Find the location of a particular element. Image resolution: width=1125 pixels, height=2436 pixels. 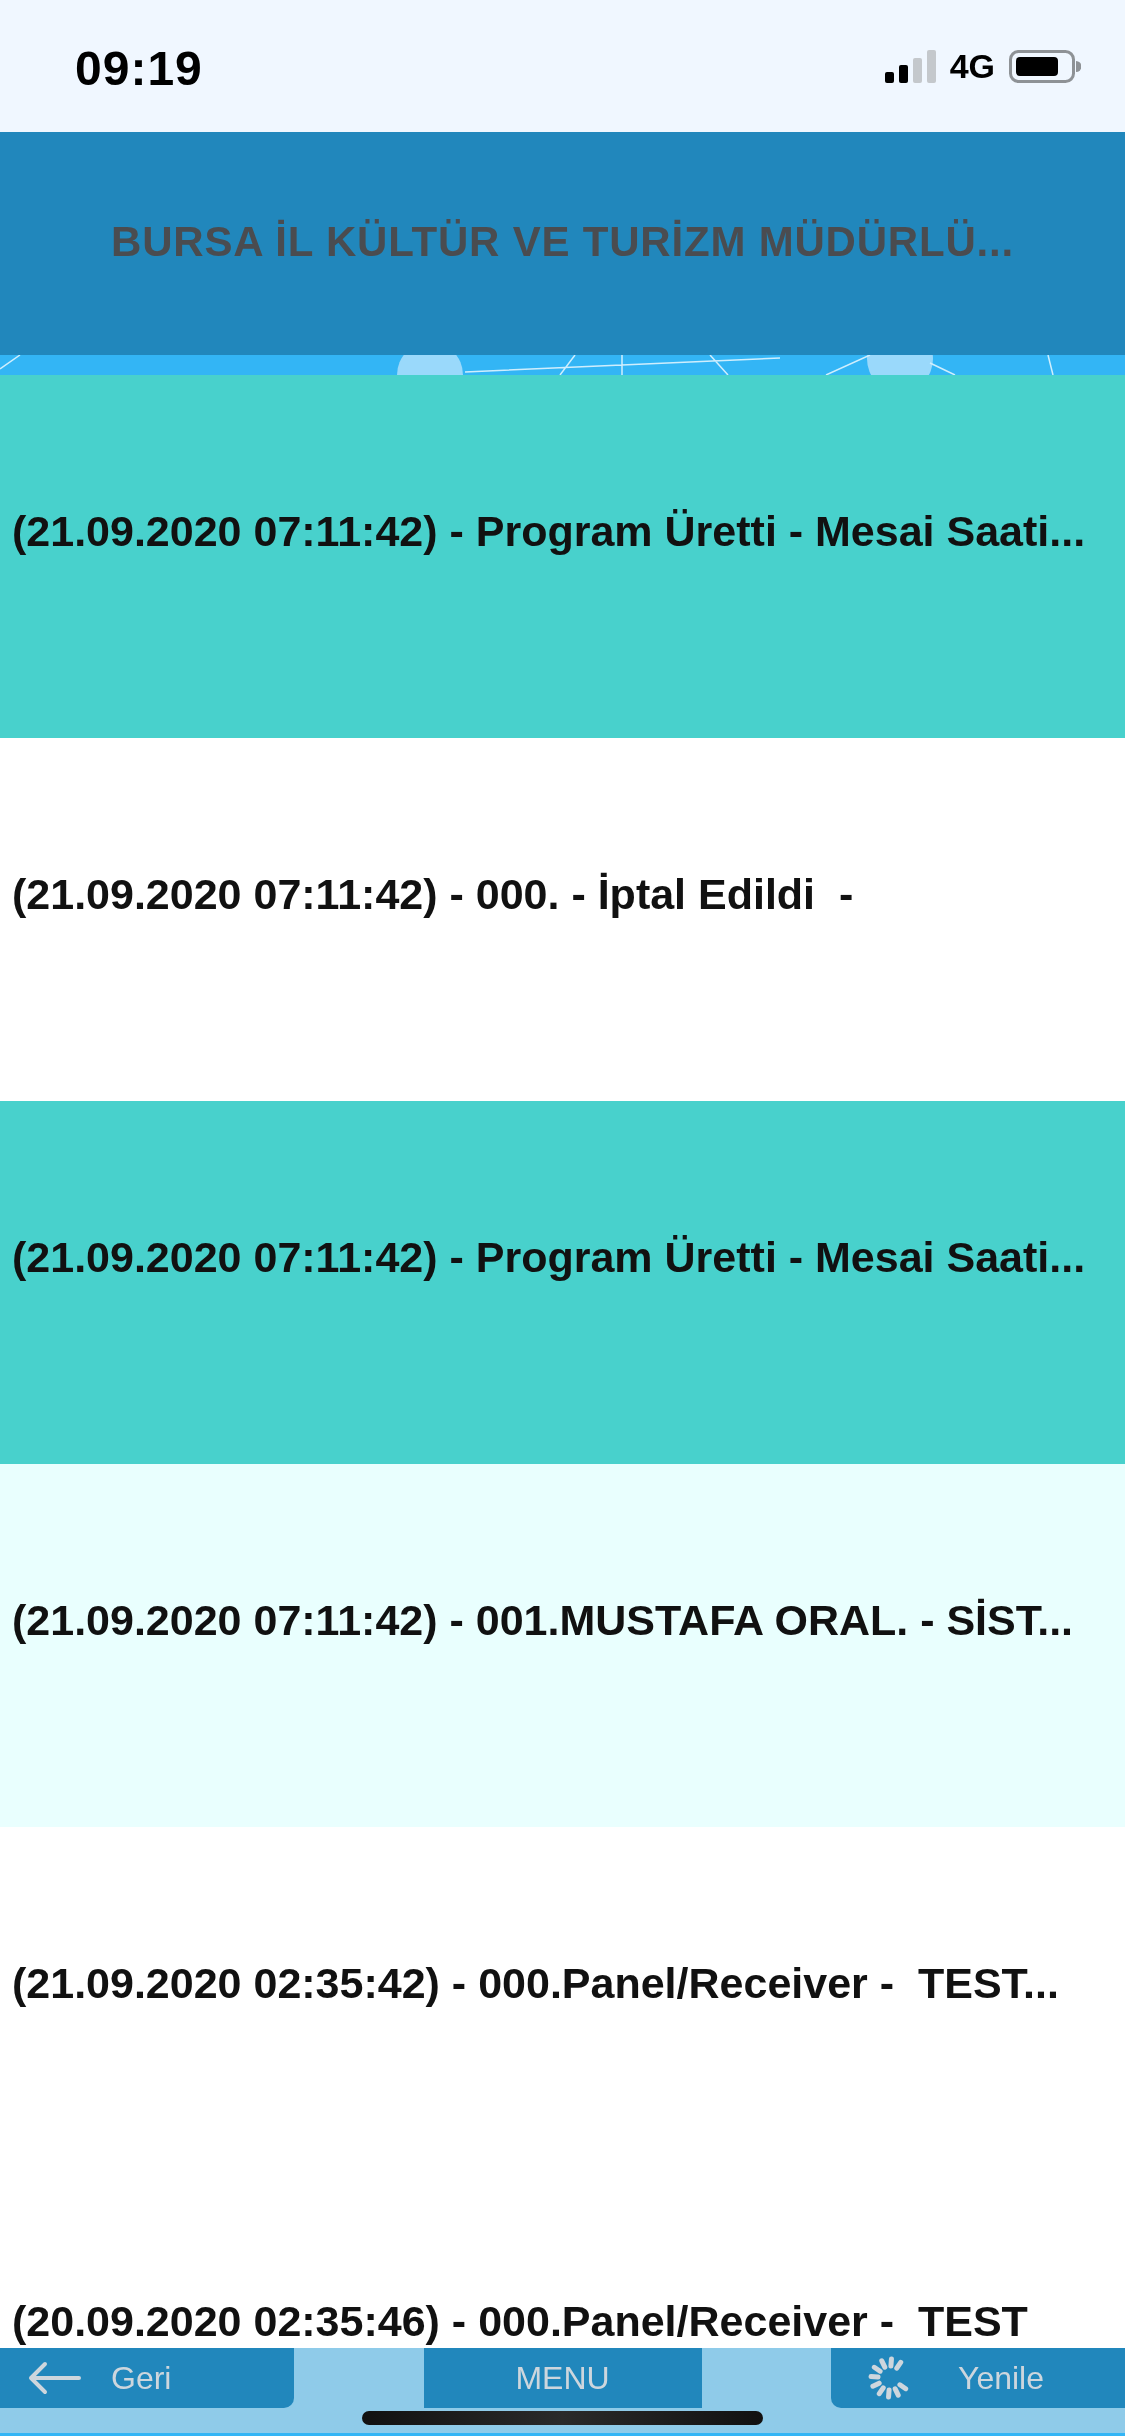

status-time: 09:19 is located at coordinates (139, 68).